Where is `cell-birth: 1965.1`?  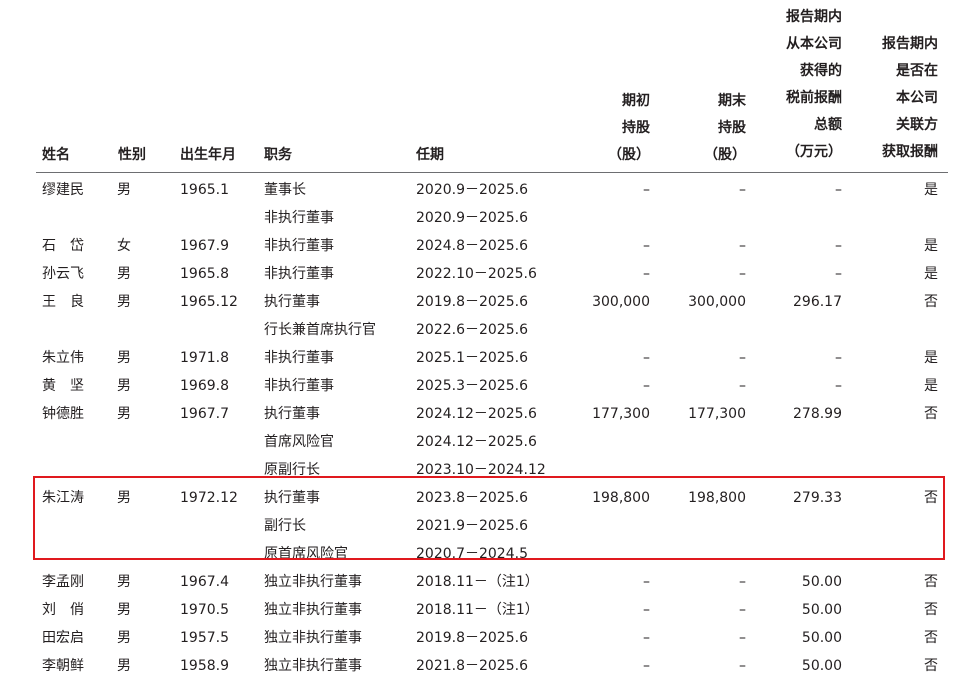
cell-birth: 1965.1 is located at coordinates (204, 190).